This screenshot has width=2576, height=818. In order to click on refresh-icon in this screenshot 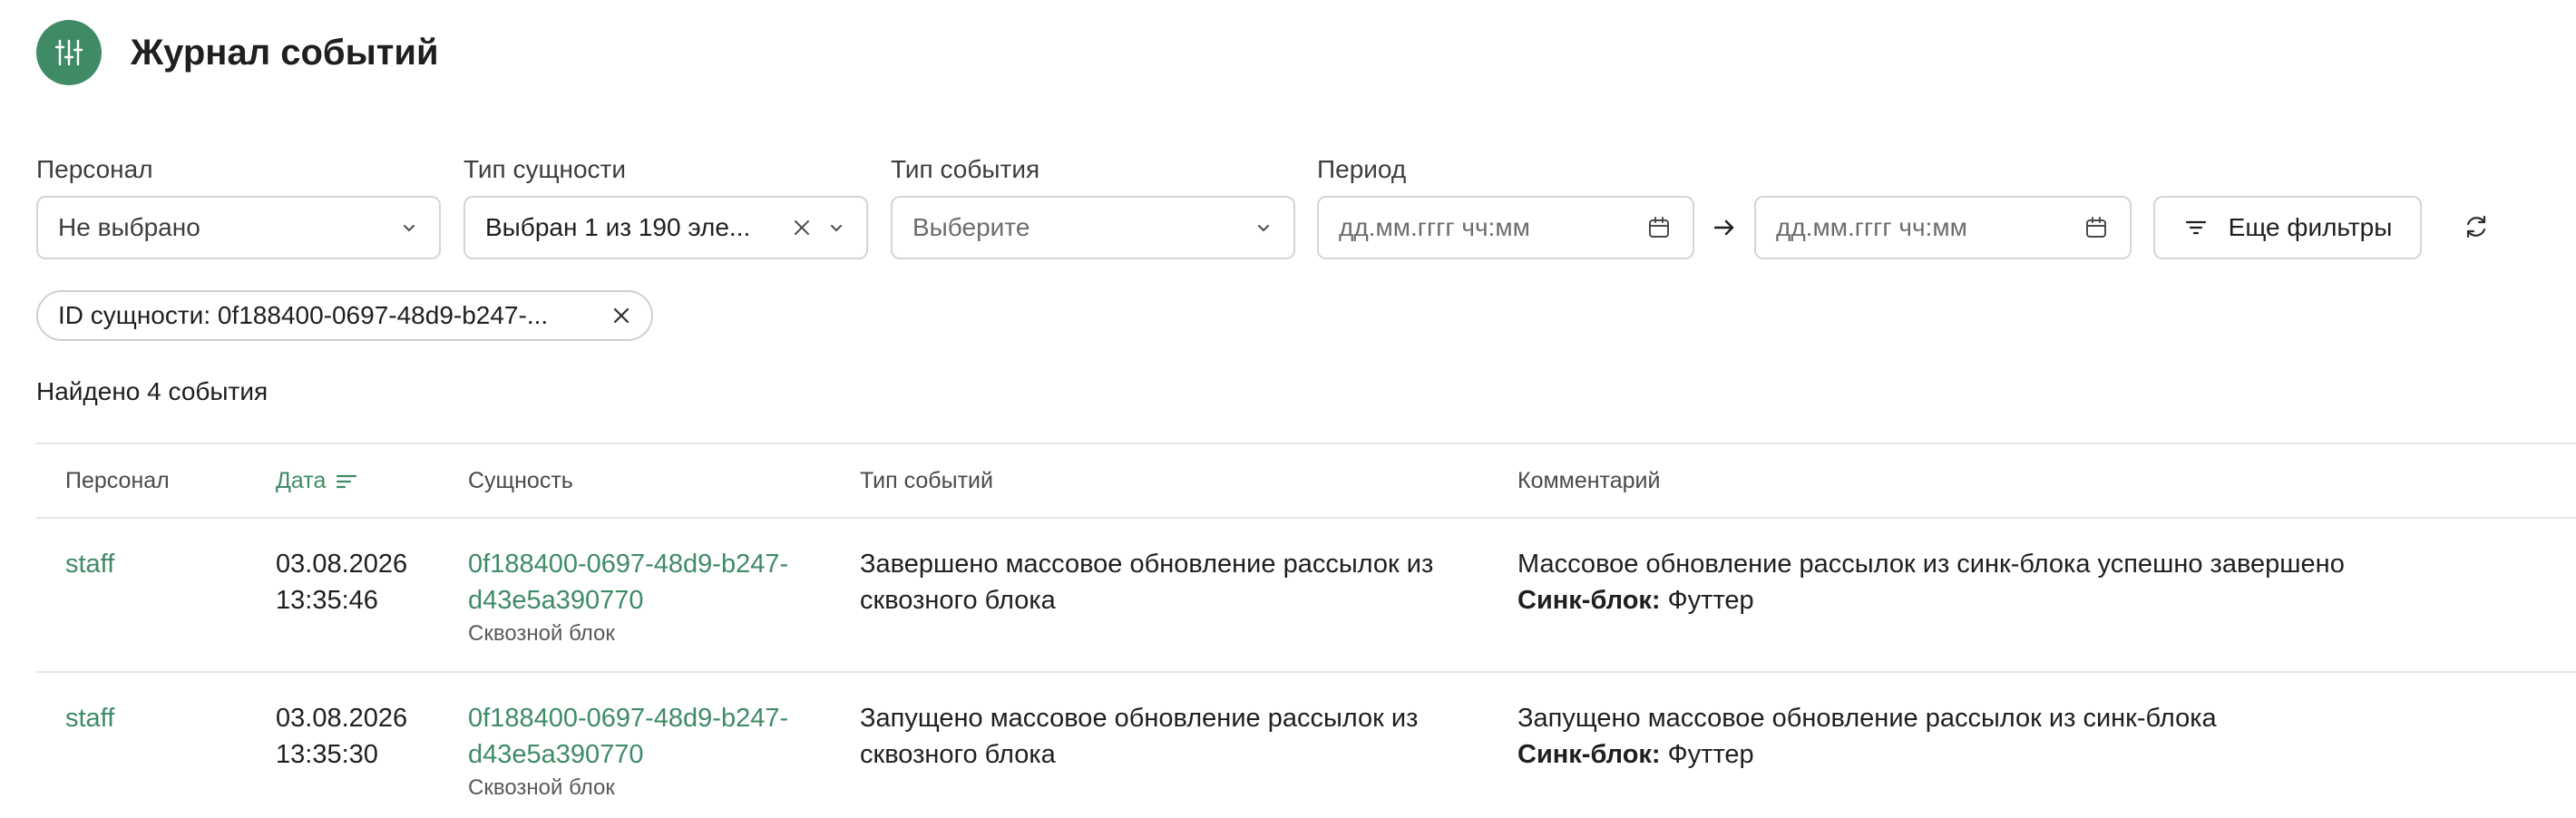, I will do `click(2476, 226)`.